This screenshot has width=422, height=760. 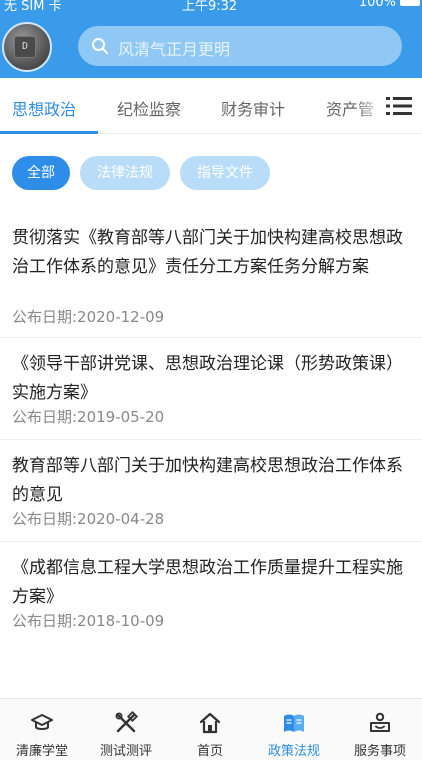 I want to click on search-icon, so click(x=100, y=46).